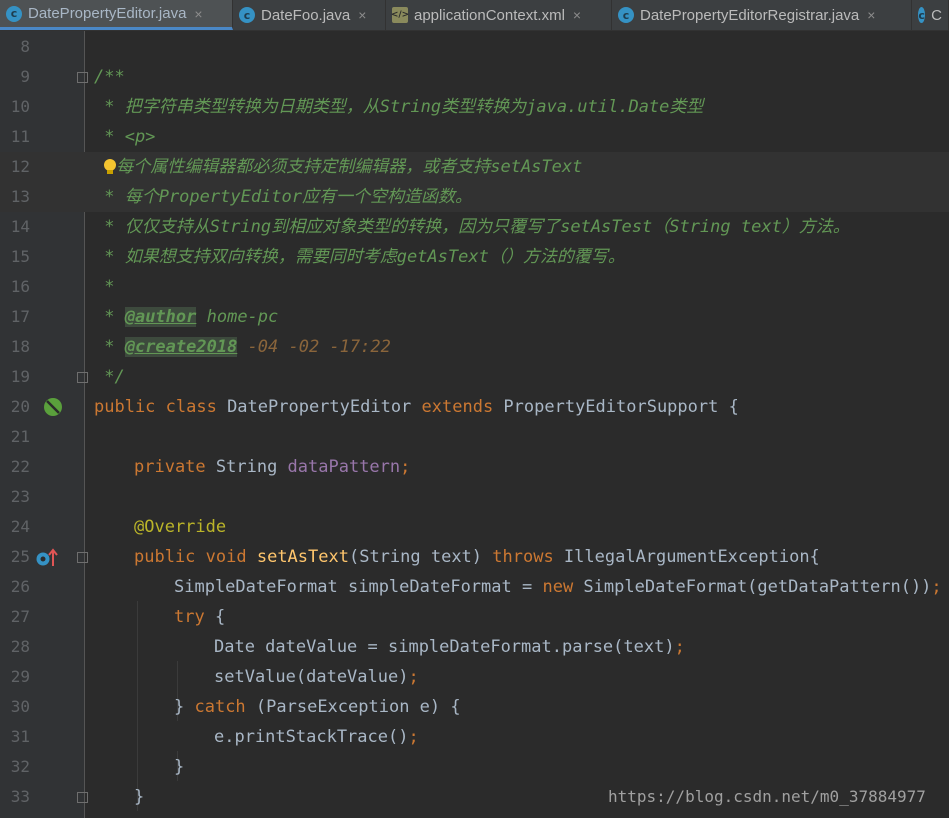  I want to click on line-number: 20, so click(20, 406).